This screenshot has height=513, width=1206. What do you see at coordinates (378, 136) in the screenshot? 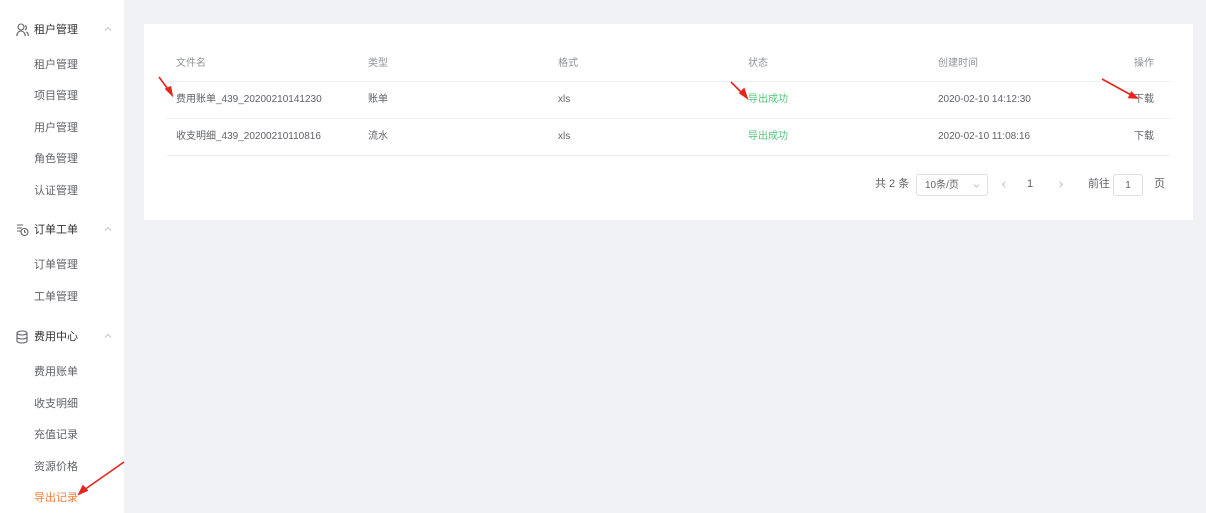
I see `cell-type: 流水` at bounding box center [378, 136].